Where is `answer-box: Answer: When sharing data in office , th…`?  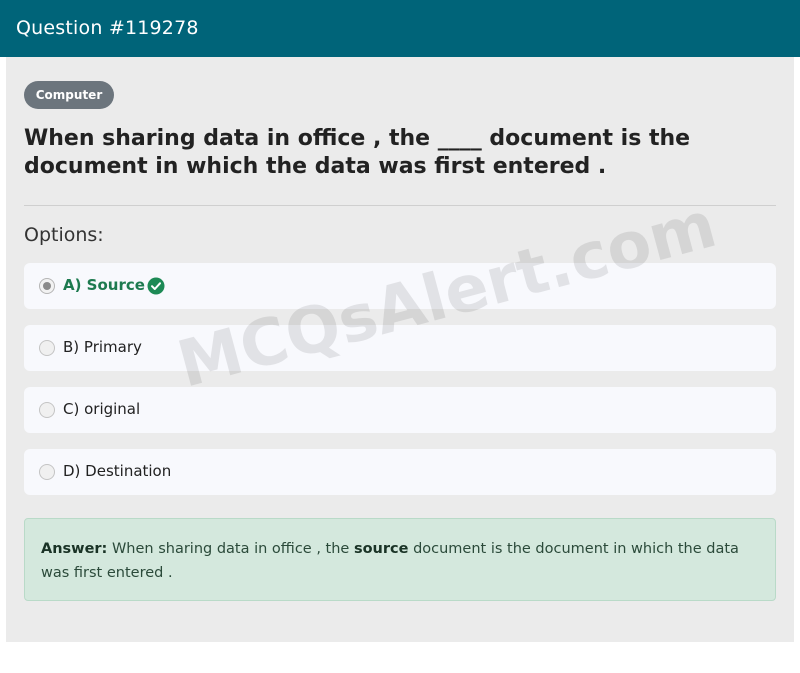
answer-box: Answer: When sharing data in office , th… is located at coordinates (400, 559).